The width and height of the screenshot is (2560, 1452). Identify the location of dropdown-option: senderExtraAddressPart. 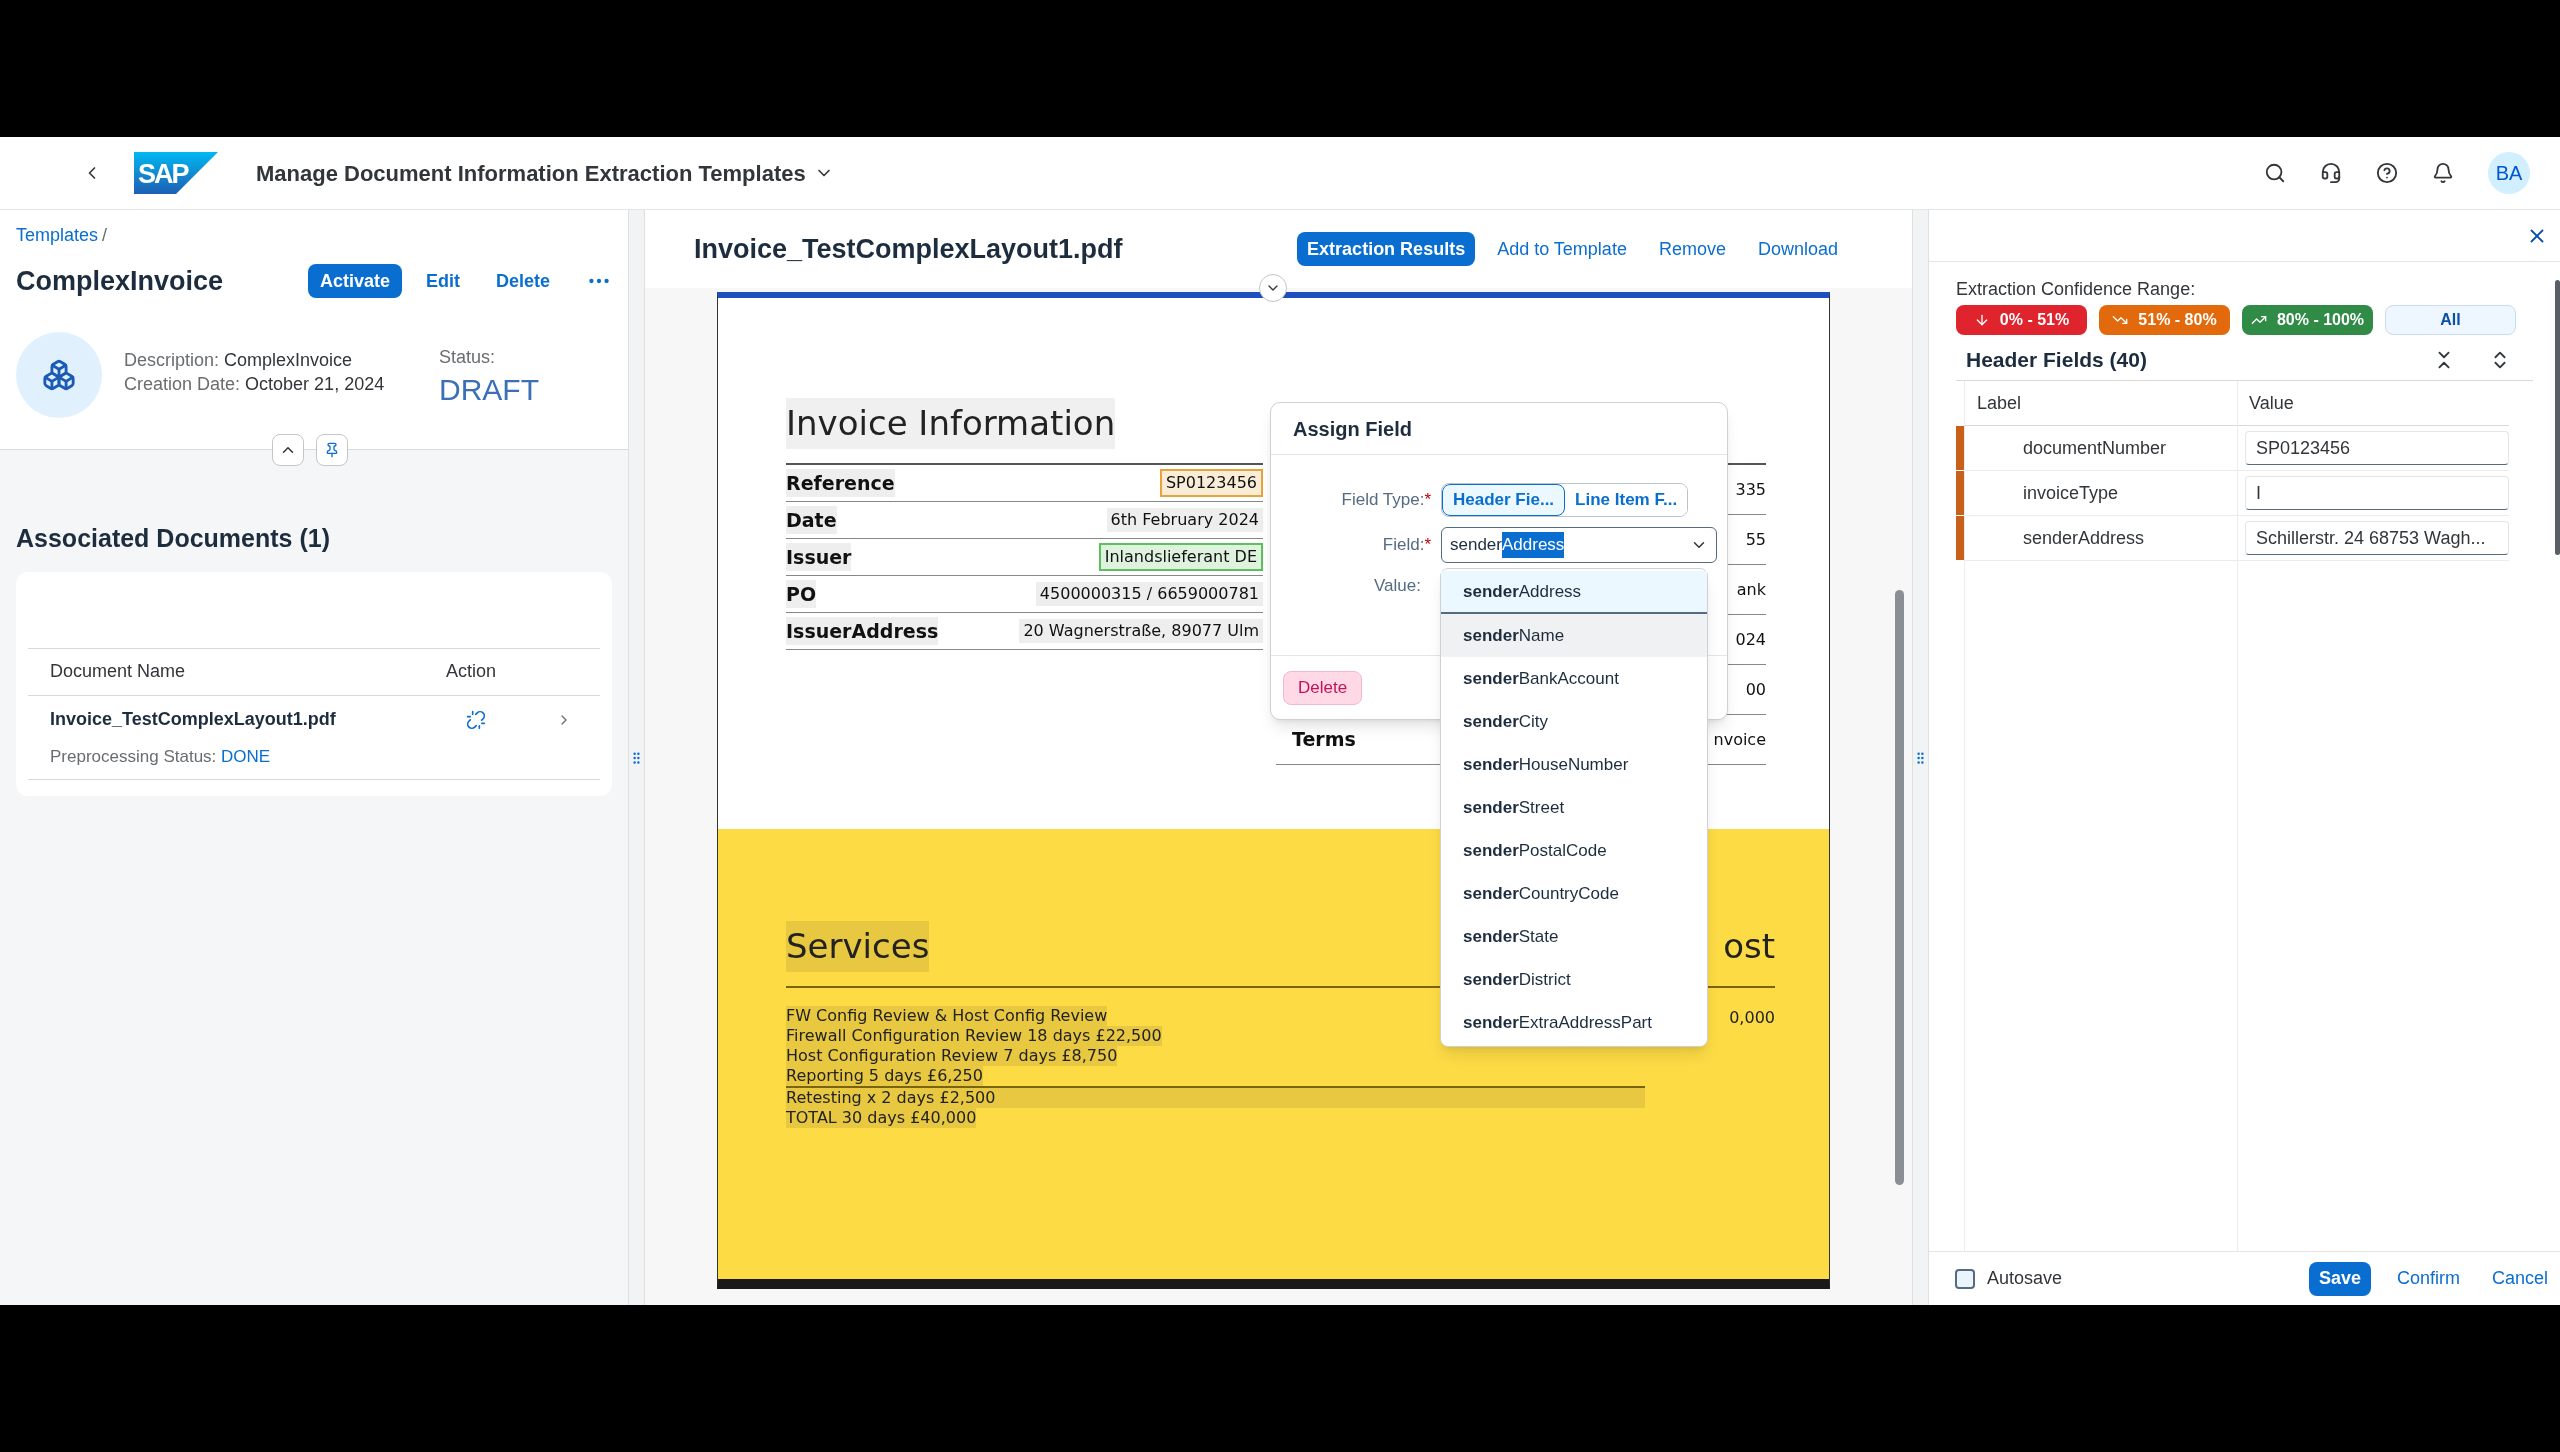
(1574, 1022).